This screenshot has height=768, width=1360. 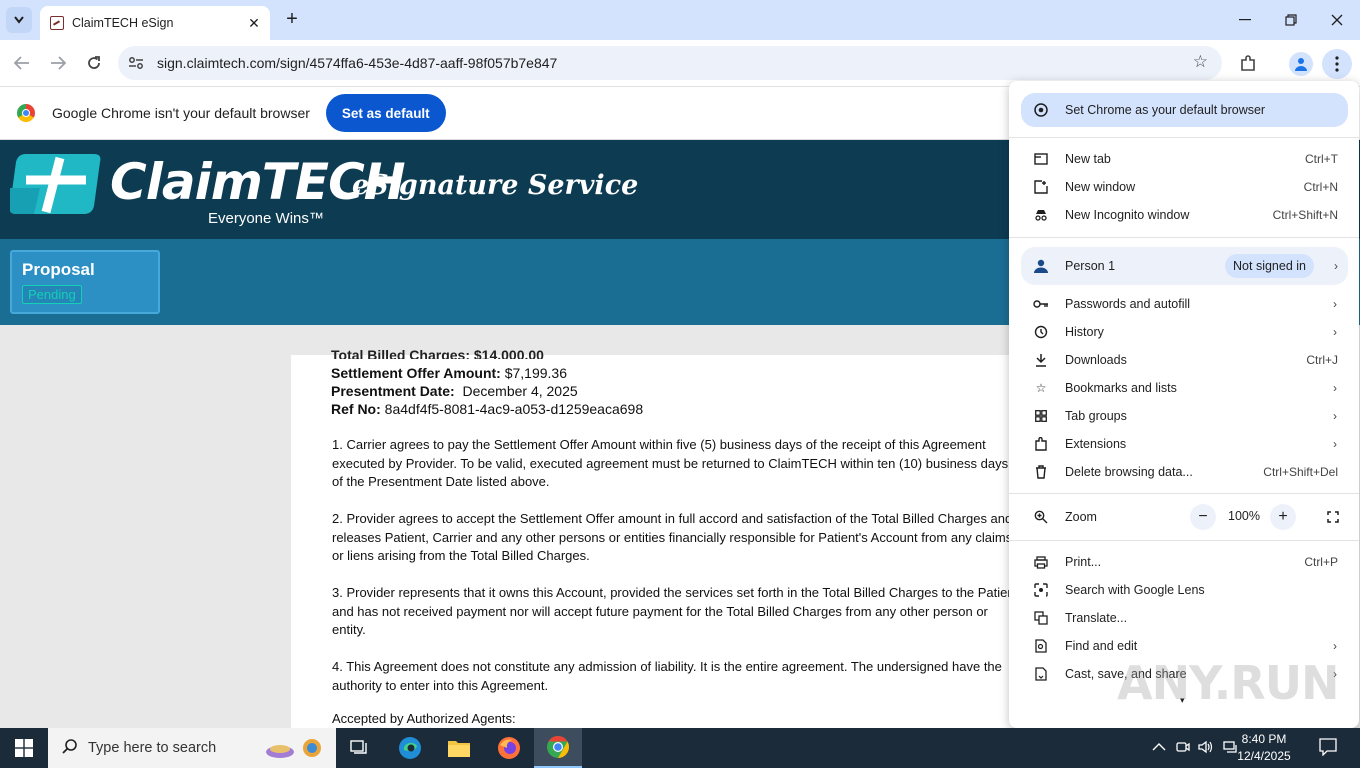 I want to click on forward-button, so click(x=58, y=63).